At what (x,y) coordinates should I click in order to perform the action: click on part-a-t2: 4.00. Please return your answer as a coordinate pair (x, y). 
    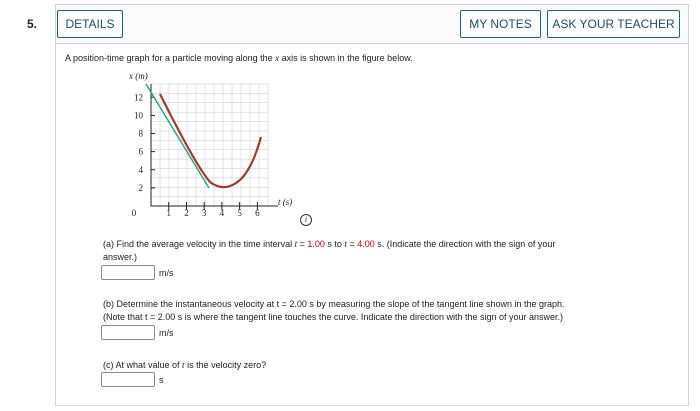
    Looking at the image, I should click on (366, 244).